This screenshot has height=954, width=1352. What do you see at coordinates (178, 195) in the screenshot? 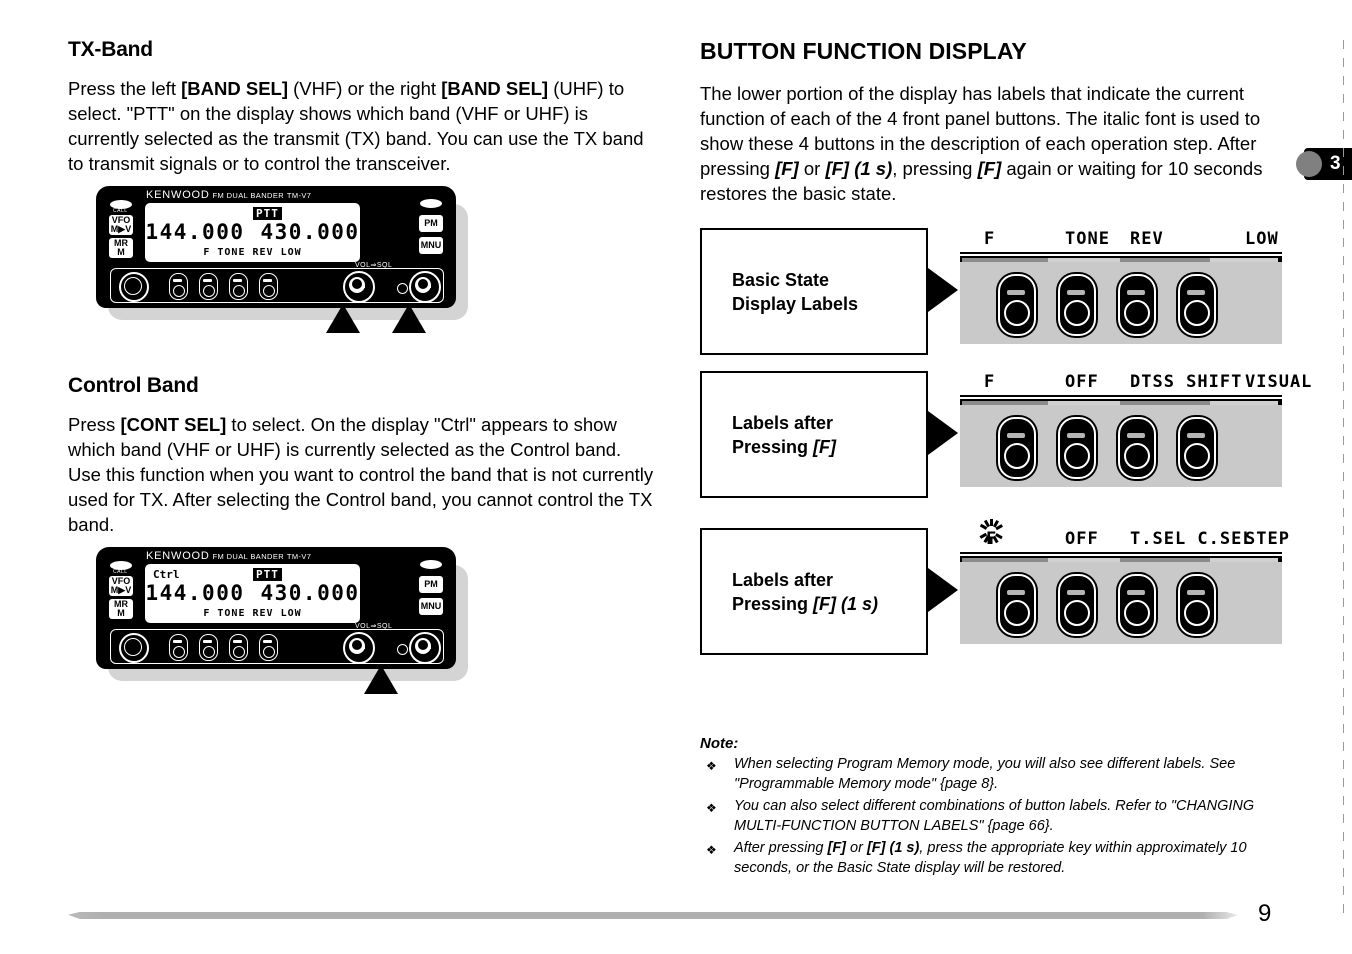
I see `brand-name: KENWOOD` at bounding box center [178, 195].